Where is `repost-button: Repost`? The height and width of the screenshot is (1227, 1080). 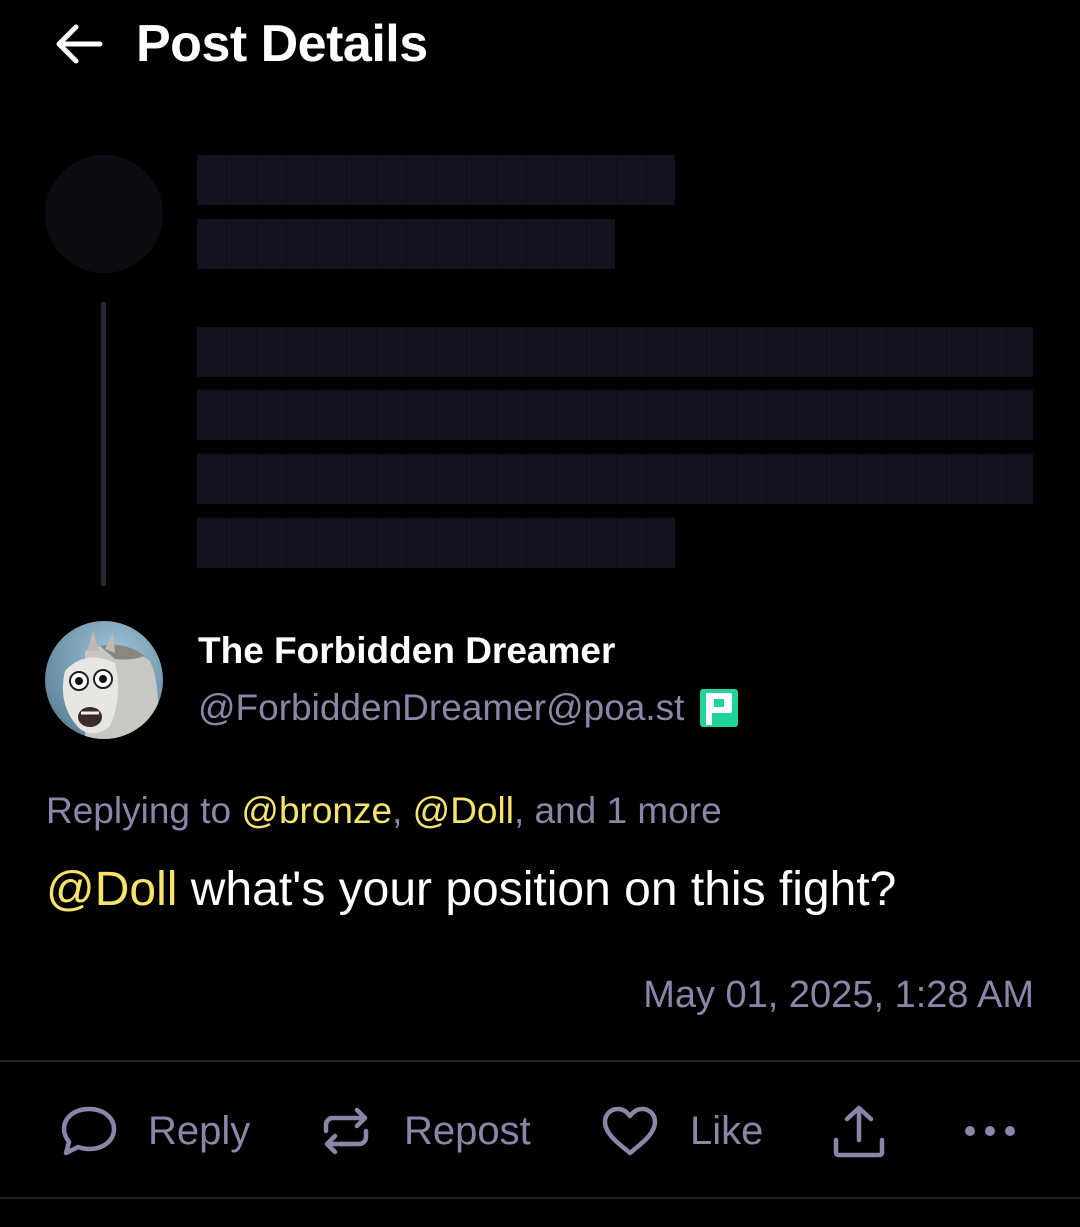
repost-button: Repost is located at coordinates (424, 1131).